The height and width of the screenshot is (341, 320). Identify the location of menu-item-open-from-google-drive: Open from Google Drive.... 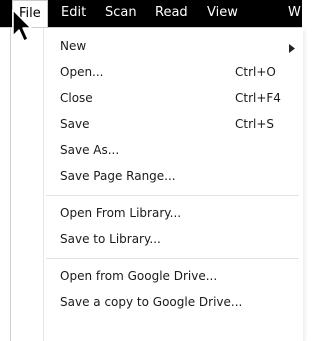
(157, 277).